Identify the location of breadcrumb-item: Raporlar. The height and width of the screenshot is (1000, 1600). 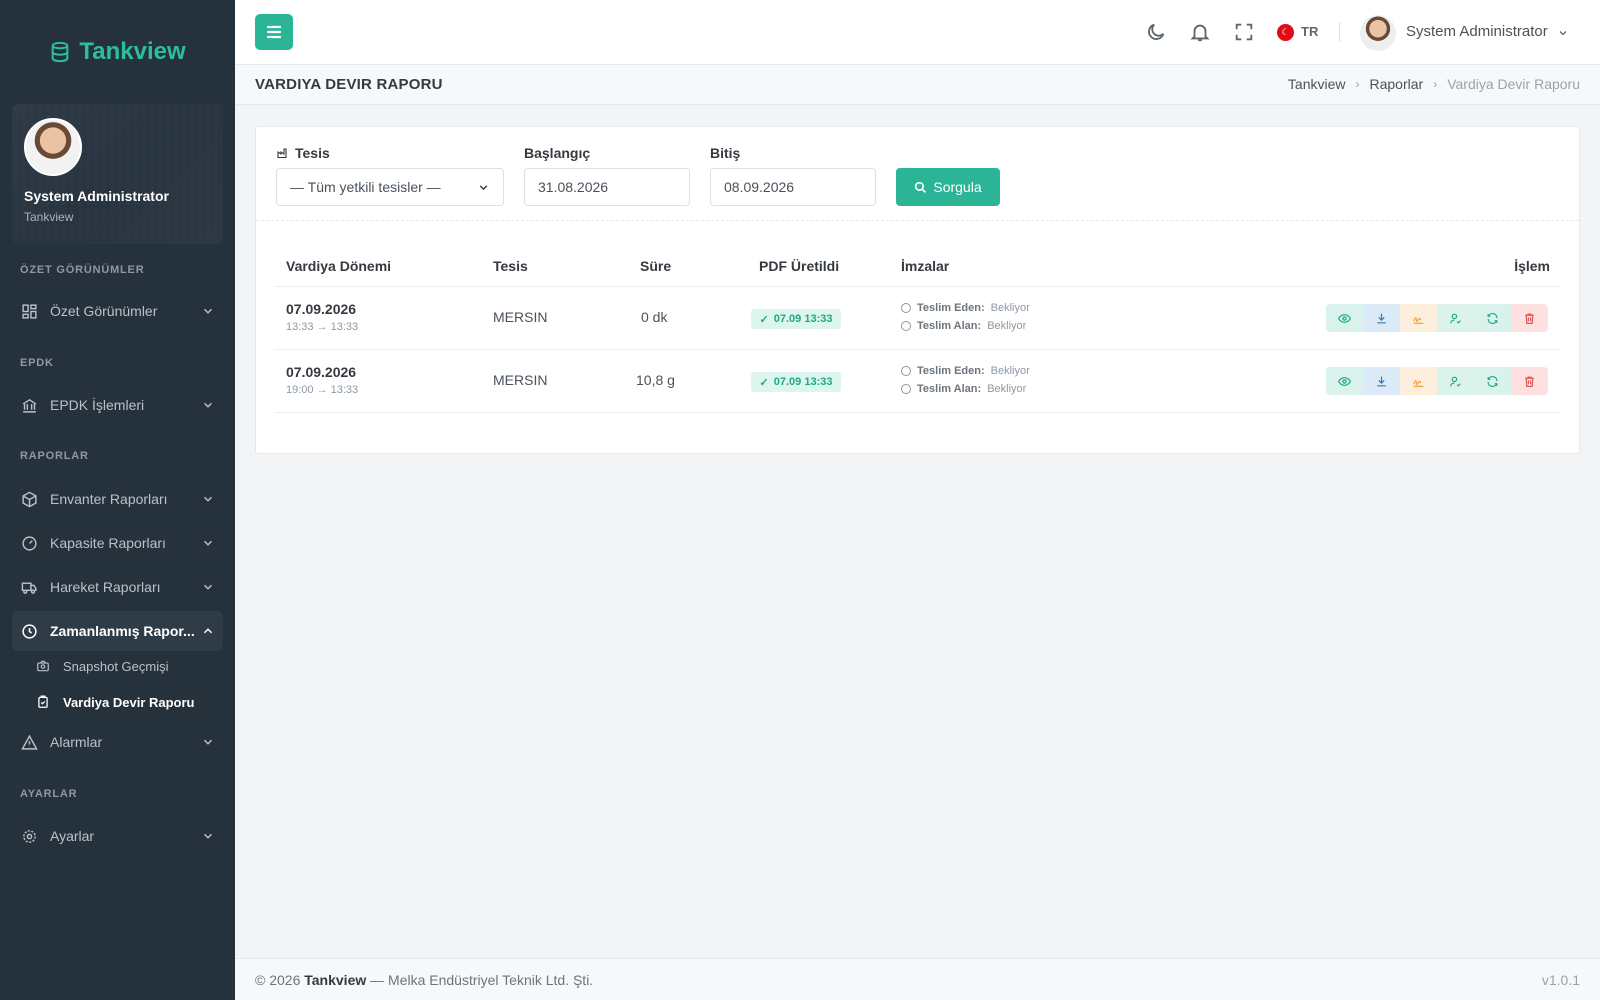
(1397, 84).